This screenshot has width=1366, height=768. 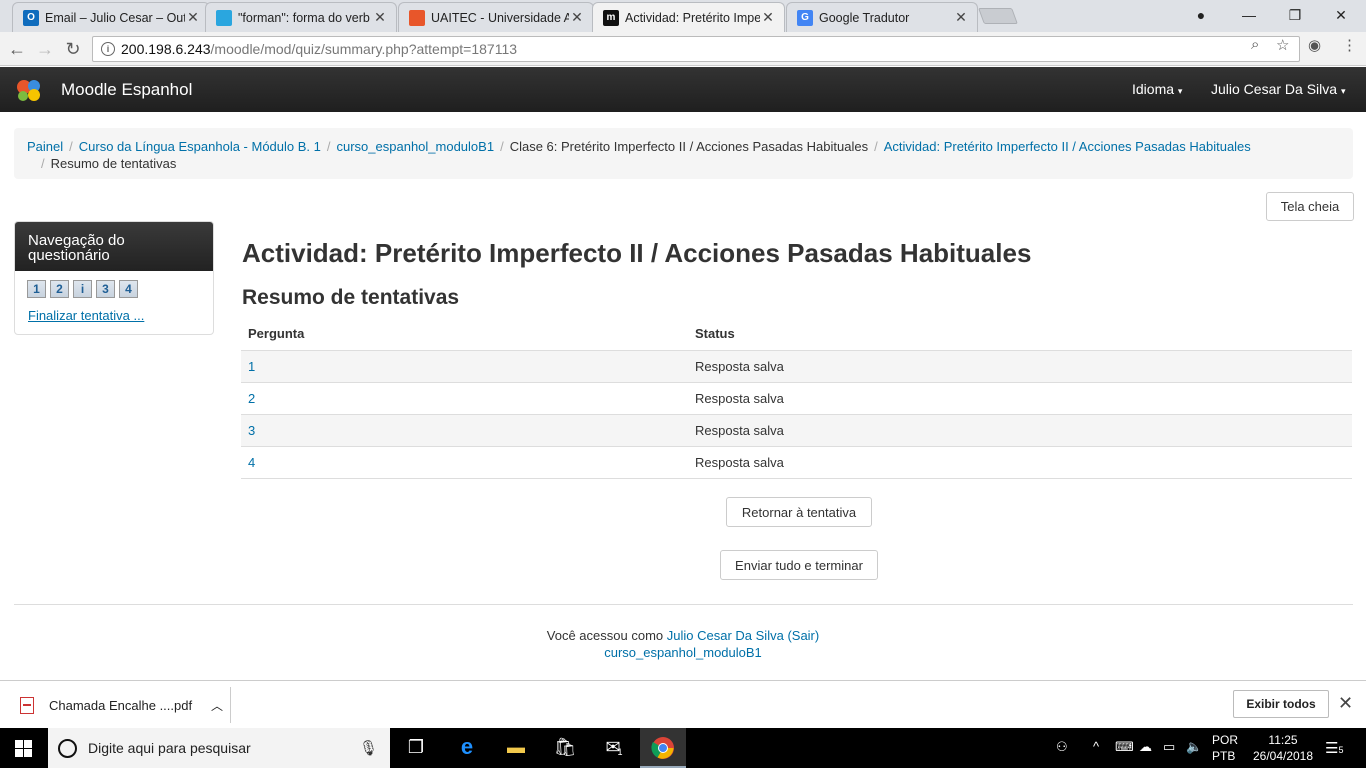 I want to click on breadcrumb-course: Curso da Língua Espanhola - Módulo B. 1, so click(x=200, y=146).